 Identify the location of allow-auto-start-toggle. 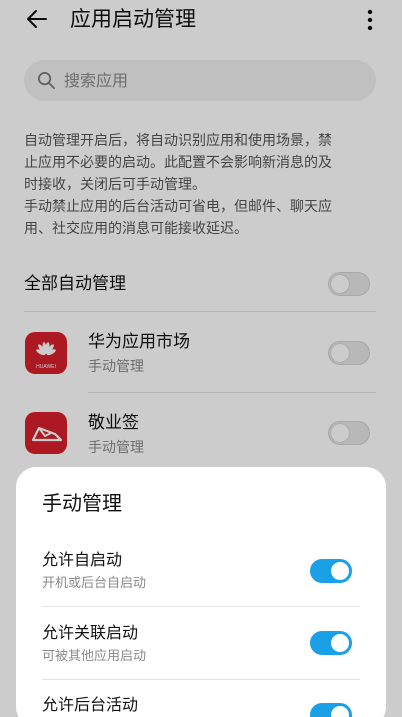
(331, 571).